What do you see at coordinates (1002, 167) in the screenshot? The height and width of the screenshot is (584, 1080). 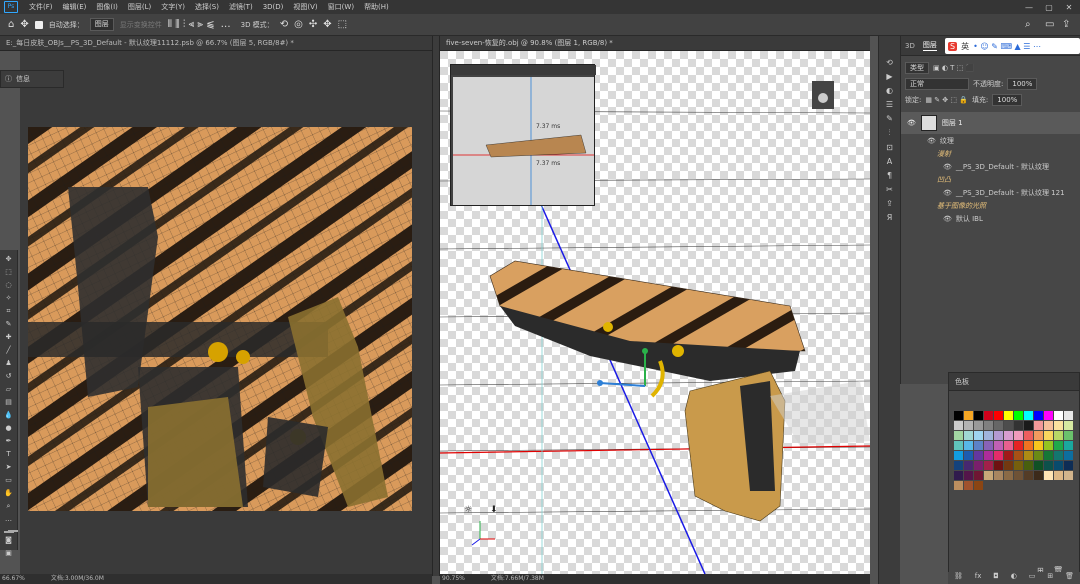 I see `diffuse-texture-name: __PS_3D_Default - 默认纹理` at bounding box center [1002, 167].